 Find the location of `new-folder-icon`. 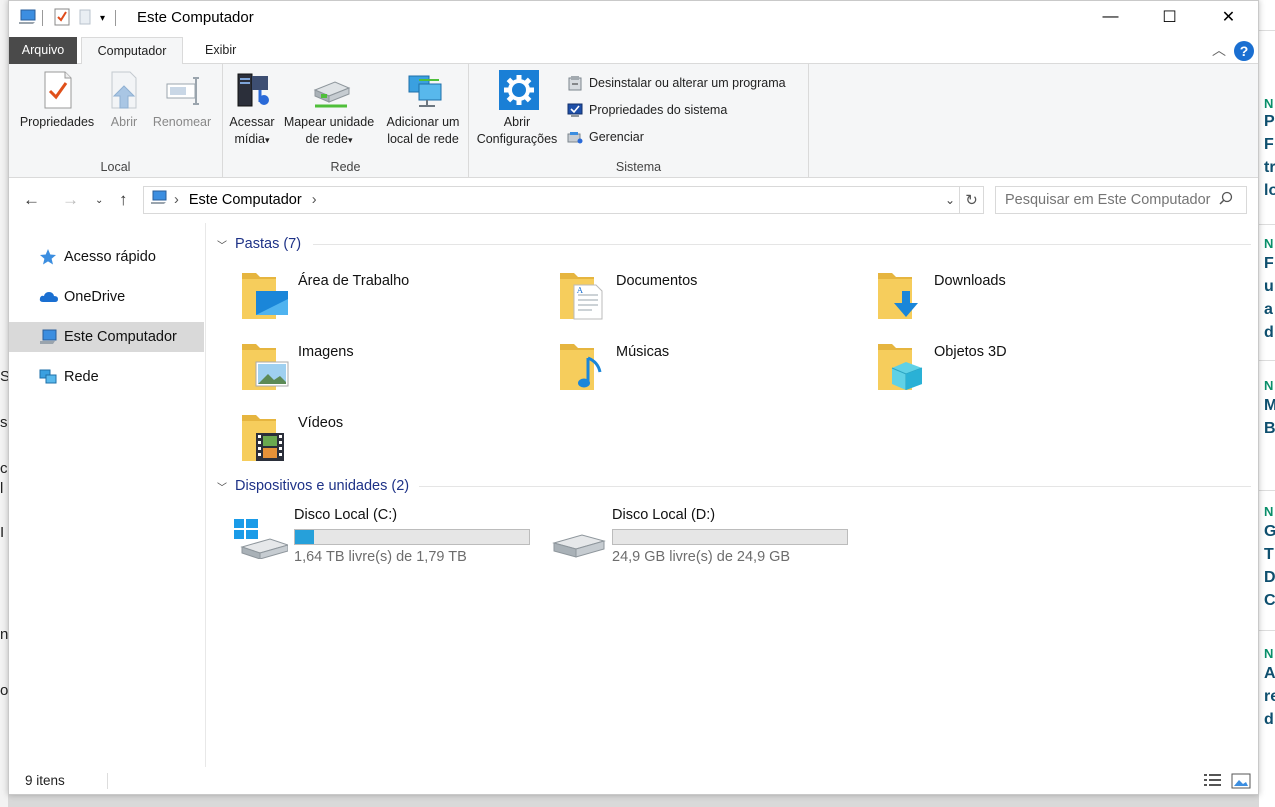

new-folder-icon is located at coordinates (85, 18).